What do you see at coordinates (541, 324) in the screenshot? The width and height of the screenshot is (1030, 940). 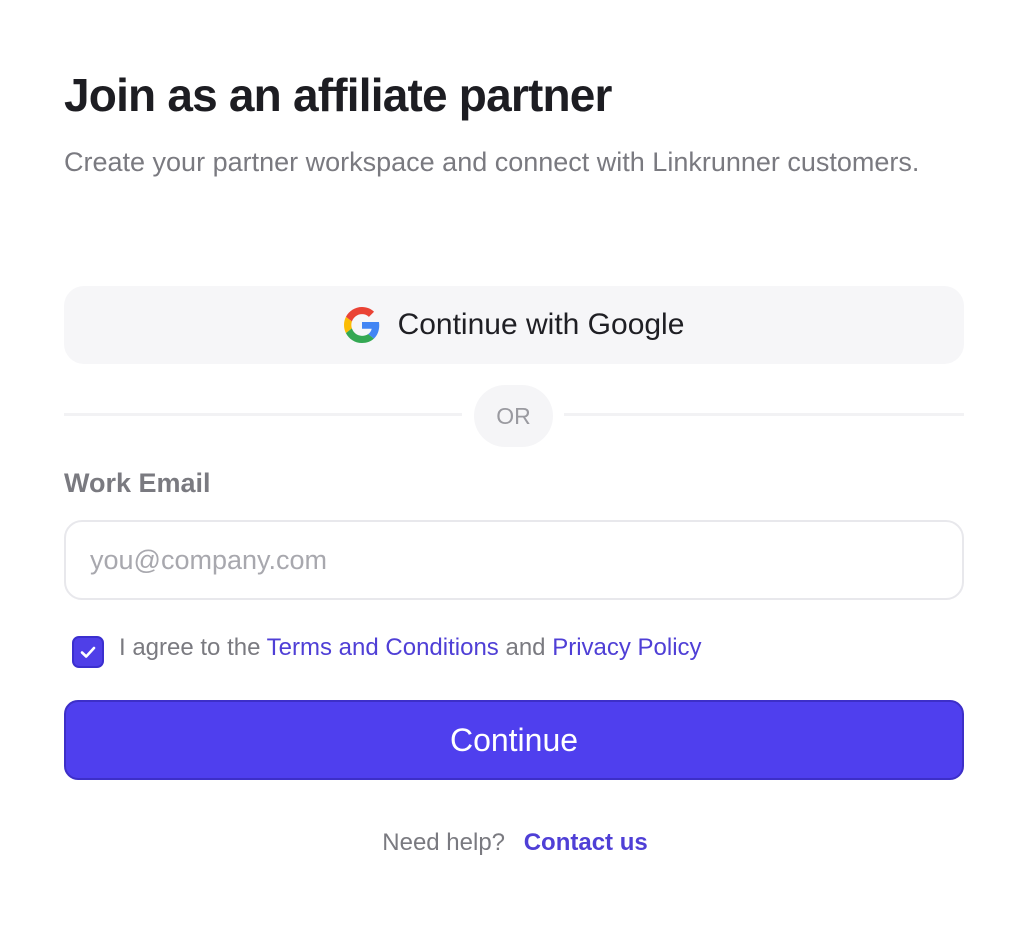 I see `google-button-label: Continue with Google` at bounding box center [541, 324].